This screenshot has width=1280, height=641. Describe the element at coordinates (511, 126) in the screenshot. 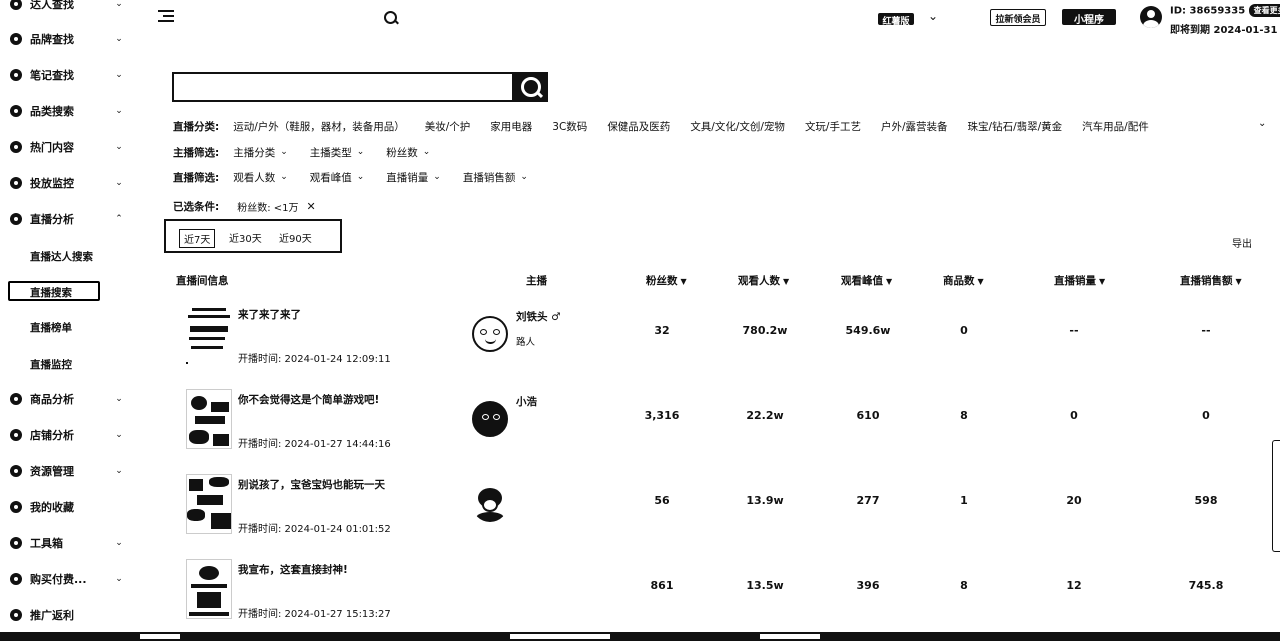

I see `category-option: 家用电器` at that location.